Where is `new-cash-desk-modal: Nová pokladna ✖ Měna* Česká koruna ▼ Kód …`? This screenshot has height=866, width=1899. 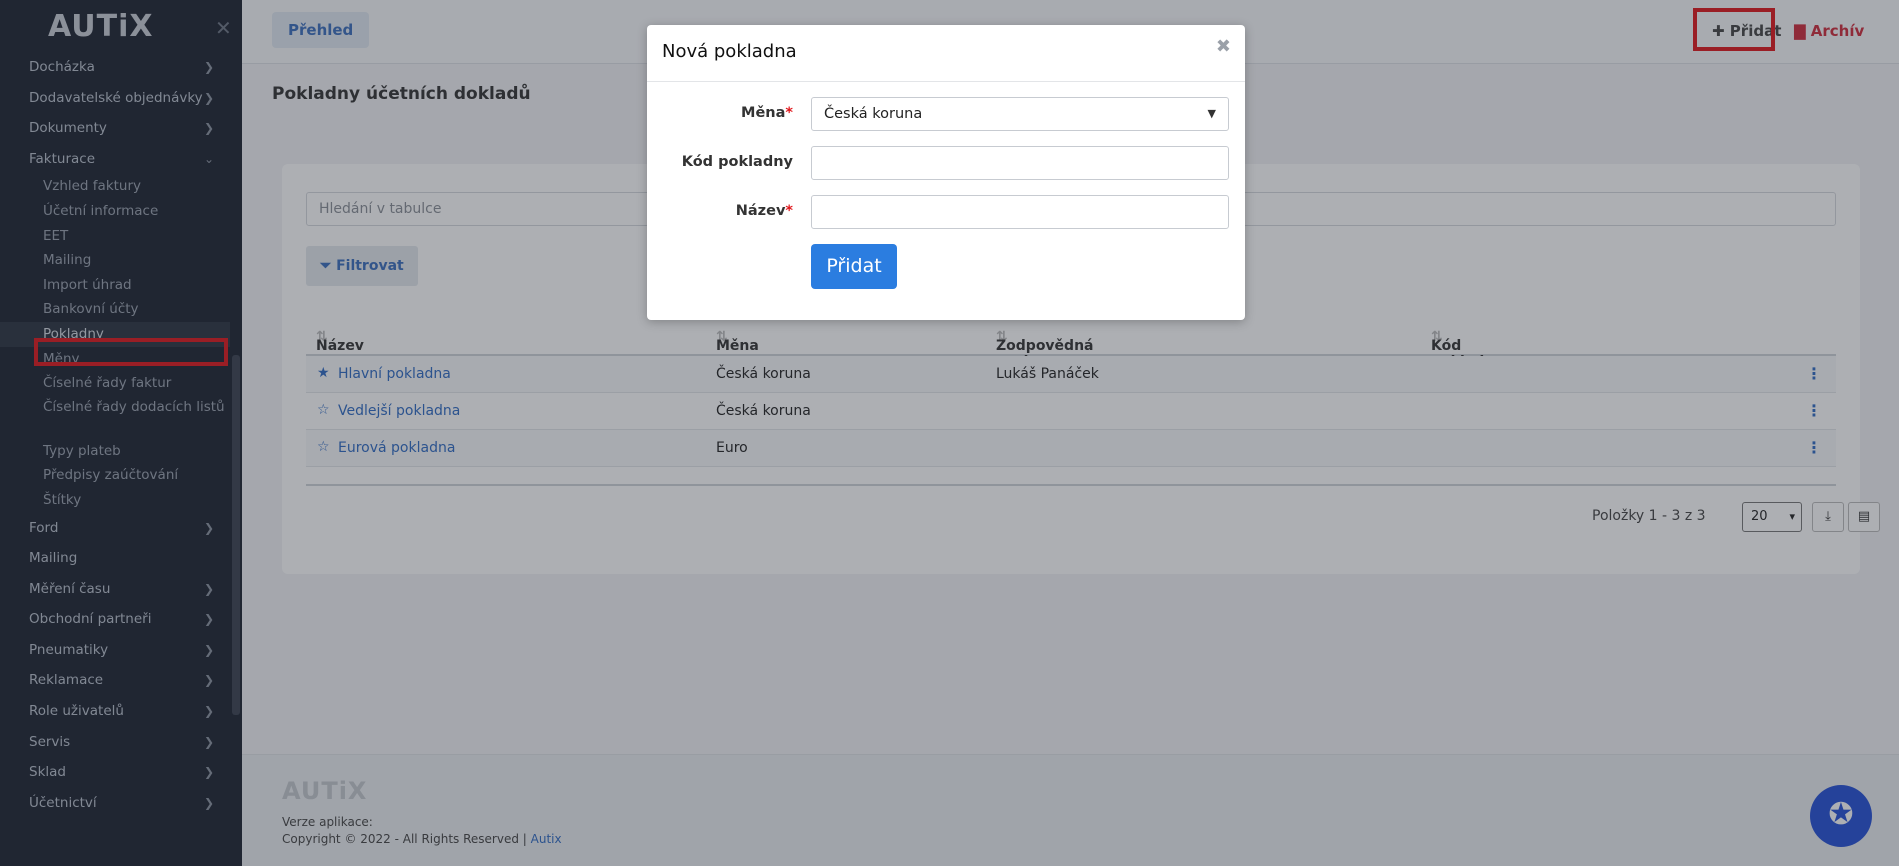
new-cash-desk-modal: Nová pokladna ✖ Měna* Česká koruna ▼ Kód … is located at coordinates (946, 172).